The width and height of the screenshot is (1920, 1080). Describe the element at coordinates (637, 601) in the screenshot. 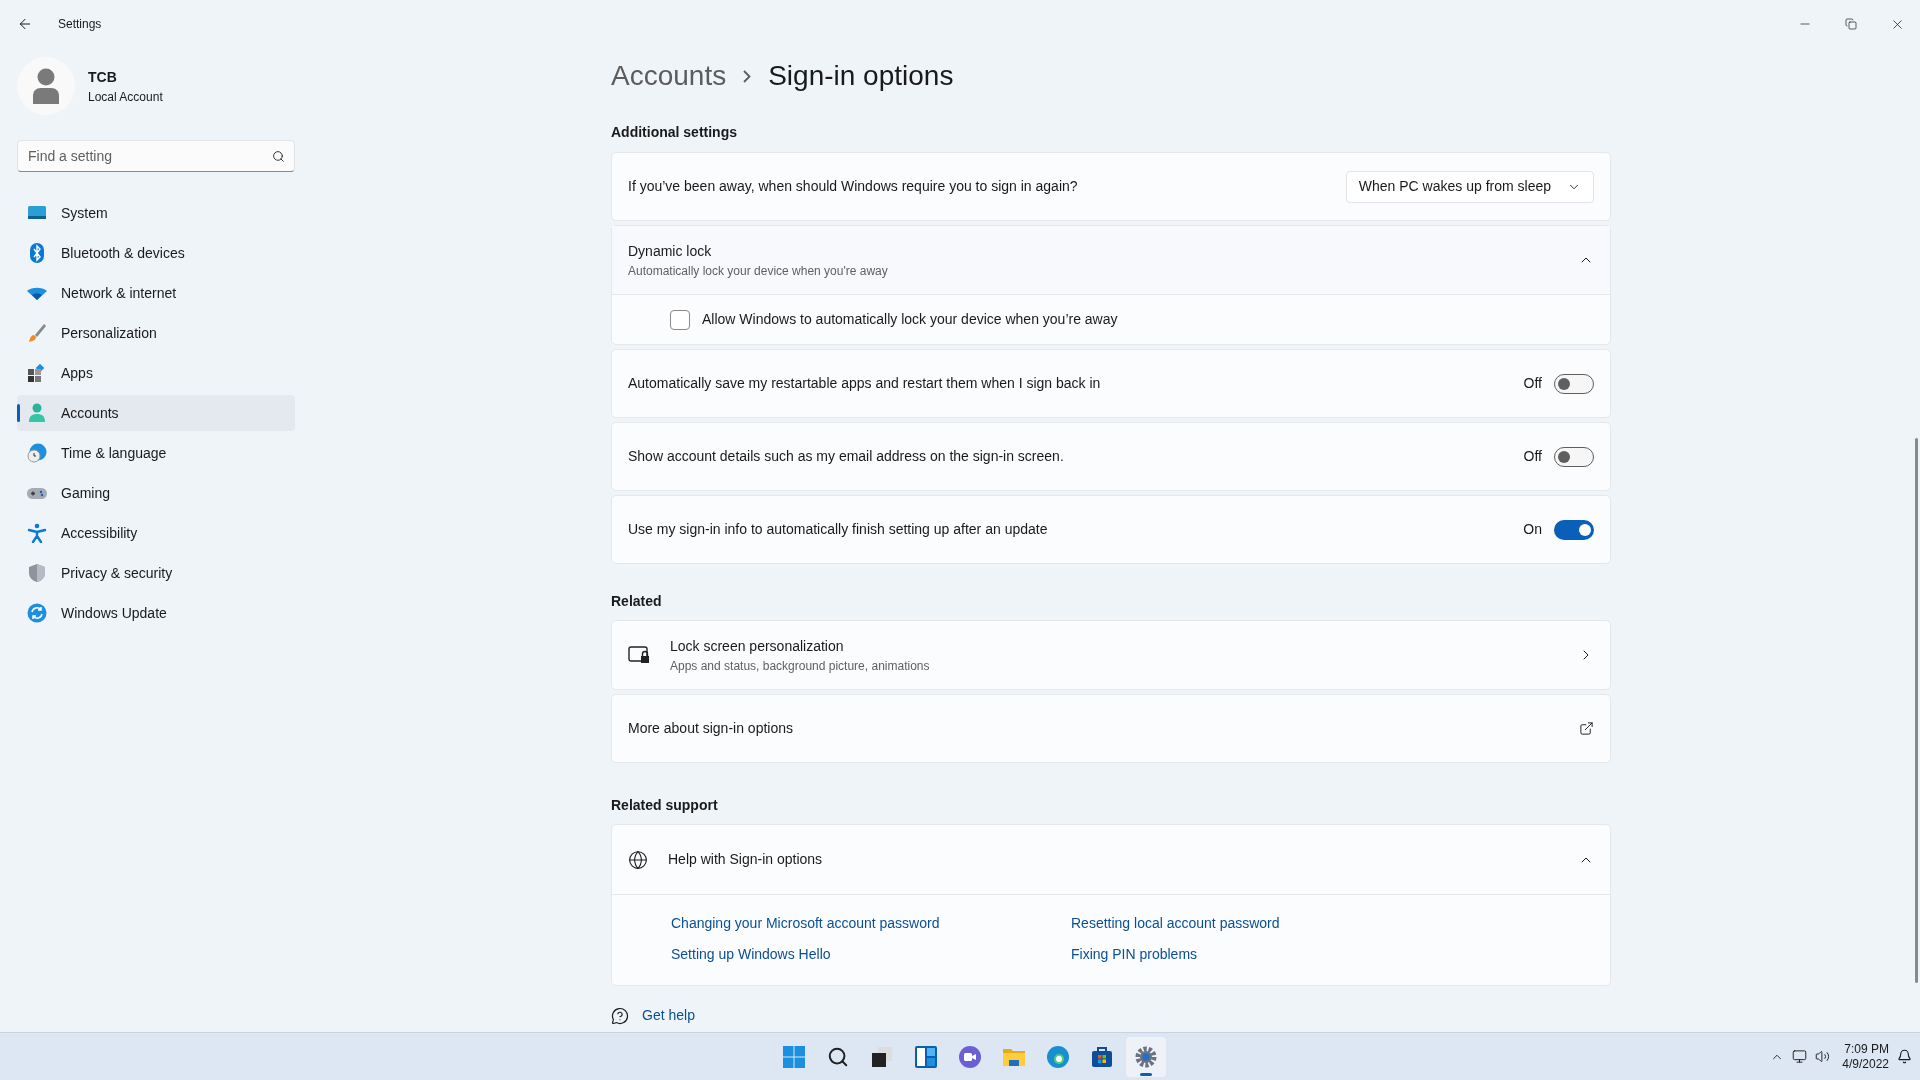

I see `section-heading: Related` at that location.